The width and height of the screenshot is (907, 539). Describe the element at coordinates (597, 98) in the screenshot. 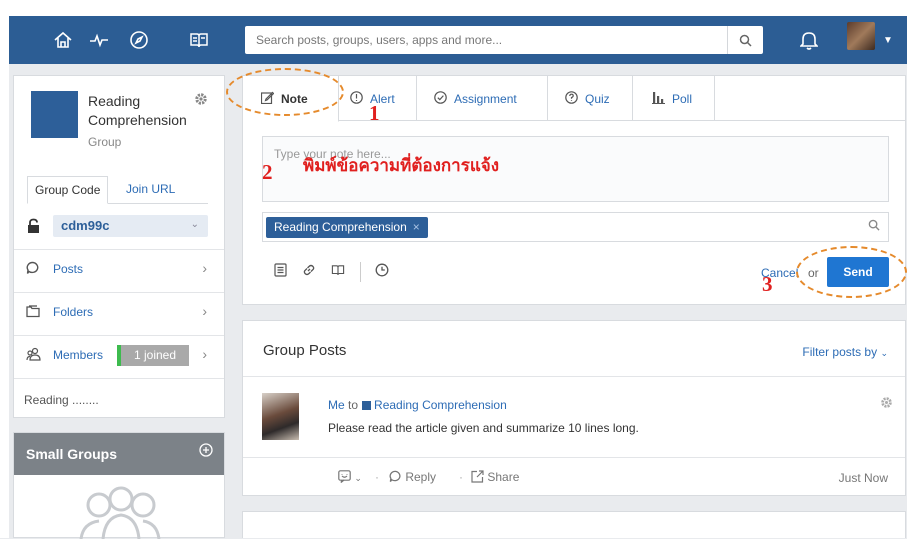

I see `tab-label: Quiz` at that location.